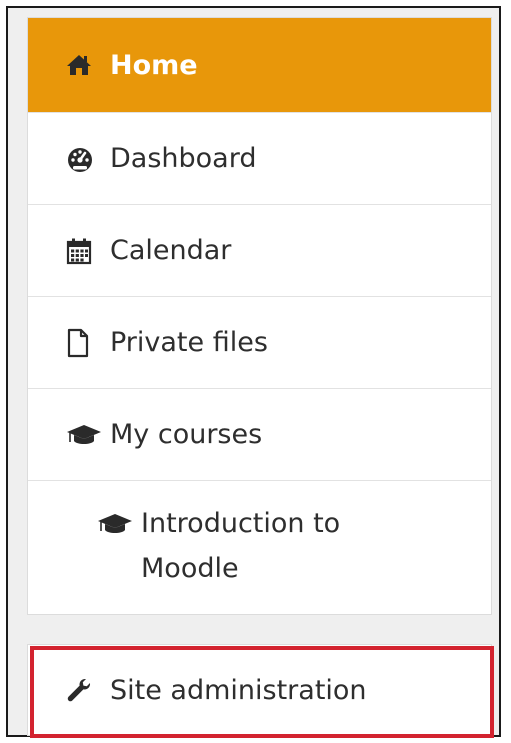 The width and height of the screenshot is (511, 743). I want to click on dashboard-icon, so click(84, 159).